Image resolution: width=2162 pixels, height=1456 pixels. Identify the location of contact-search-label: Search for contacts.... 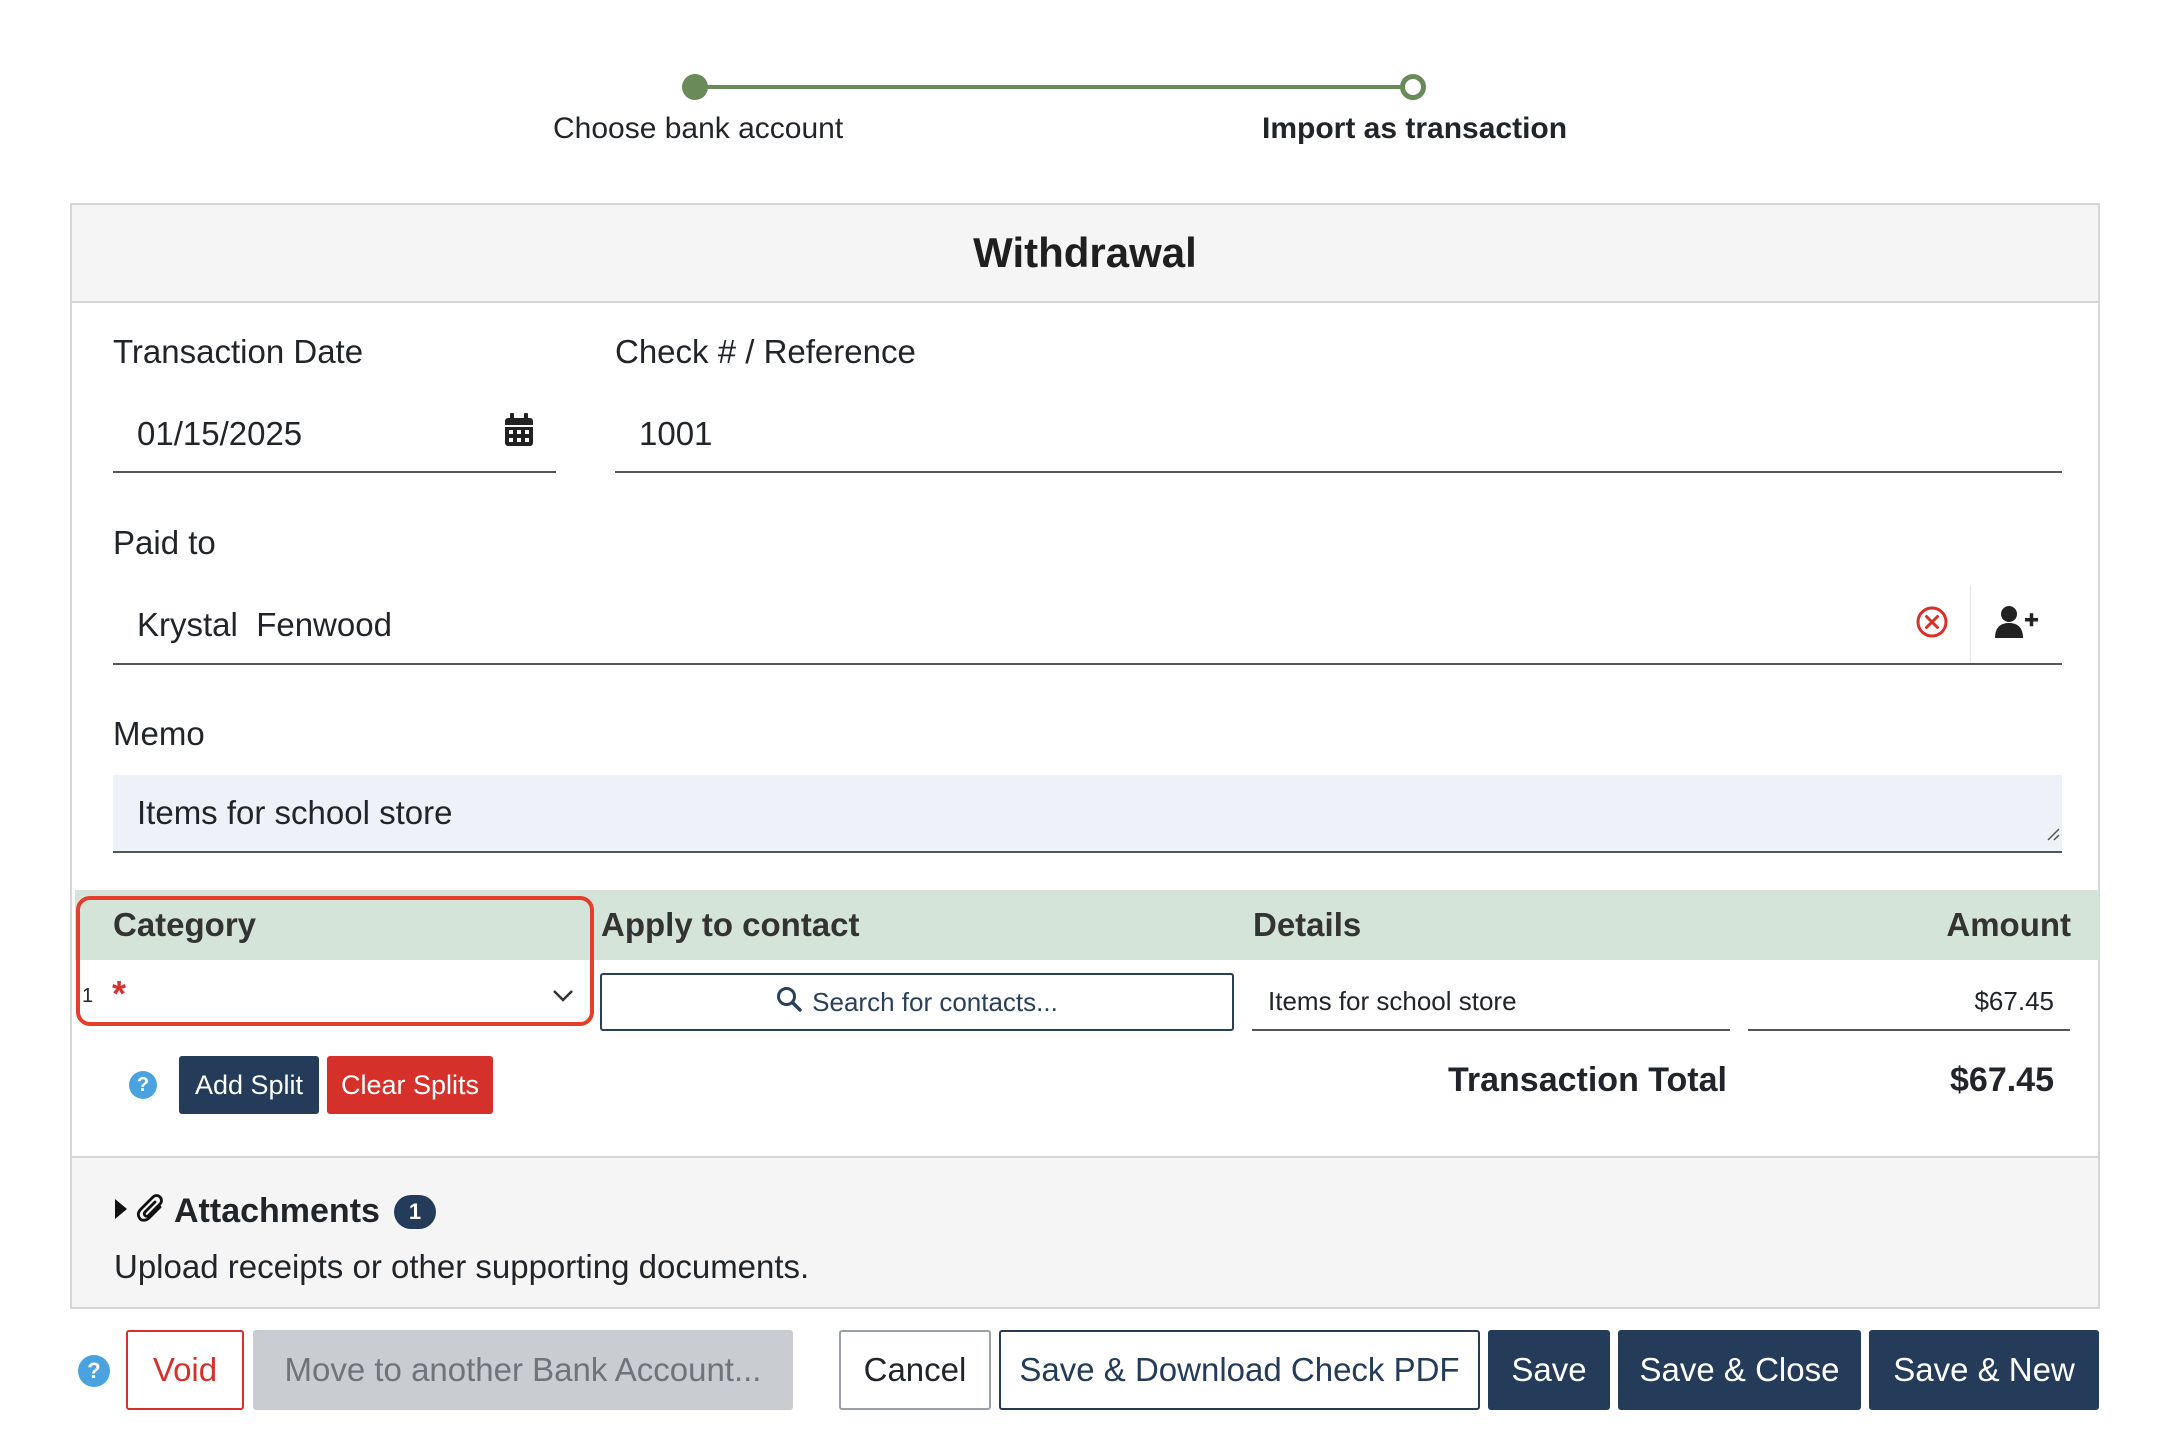
(935, 1001).